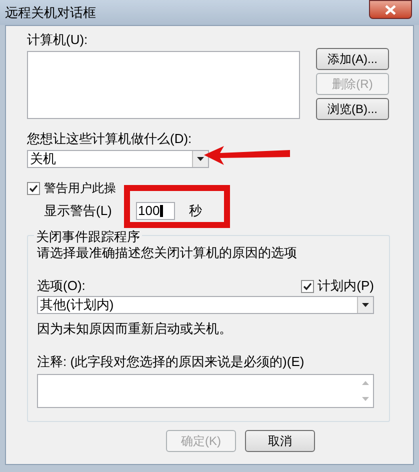 Image resolution: width=419 pixels, height=472 pixels. Describe the element at coordinates (61, 286) in the screenshot. I see `field-label: 选项(O):` at that location.